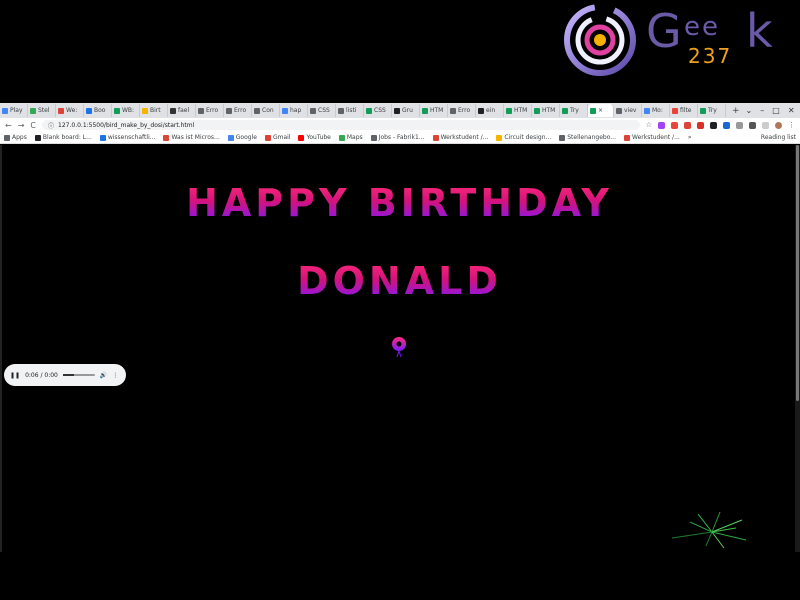 The image size is (800, 600). I want to click on pause-button: ❚❚, so click(15, 375).